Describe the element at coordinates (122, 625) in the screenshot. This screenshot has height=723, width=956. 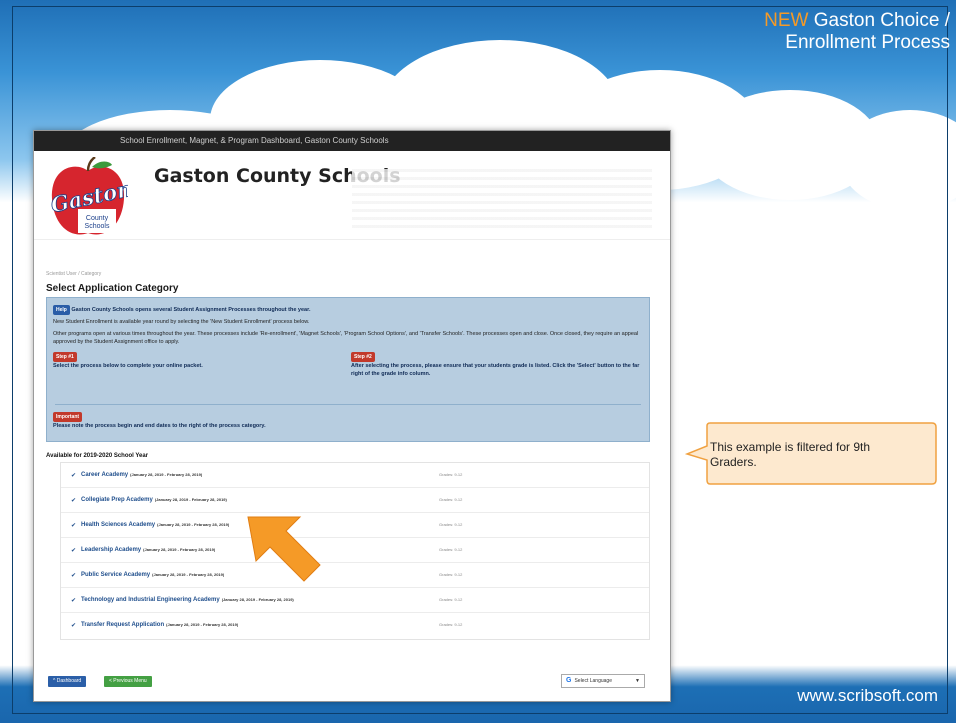
I see `academy-name: Transfer Request Application` at that location.